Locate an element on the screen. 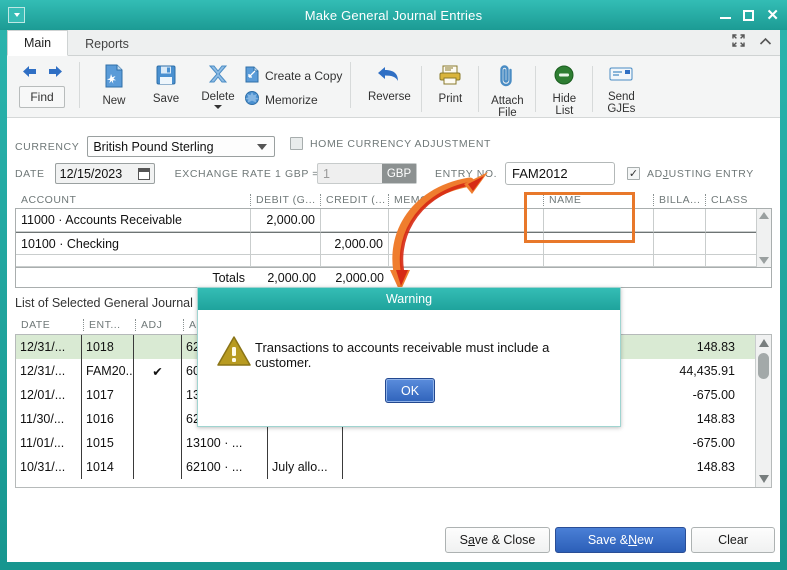 This screenshot has width=787, height=570. back-arrow-icon is located at coordinates (30, 74).